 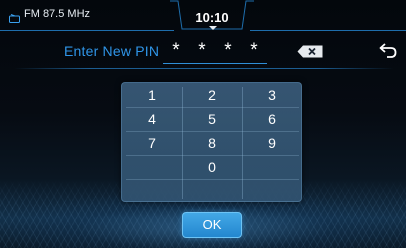 What do you see at coordinates (112, 51) in the screenshot?
I see `pin-label: Enter New PIN` at bounding box center [112, 51].